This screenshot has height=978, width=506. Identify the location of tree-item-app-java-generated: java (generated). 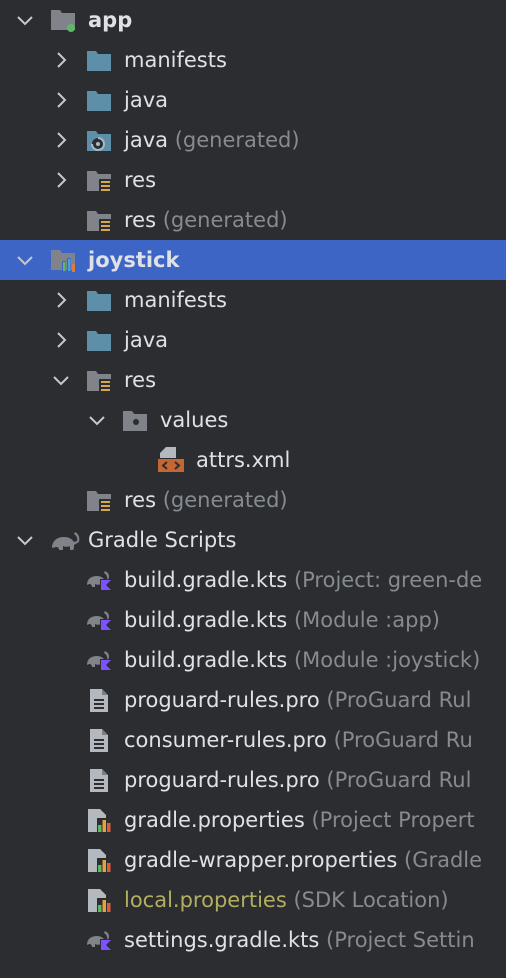
(253, 140).